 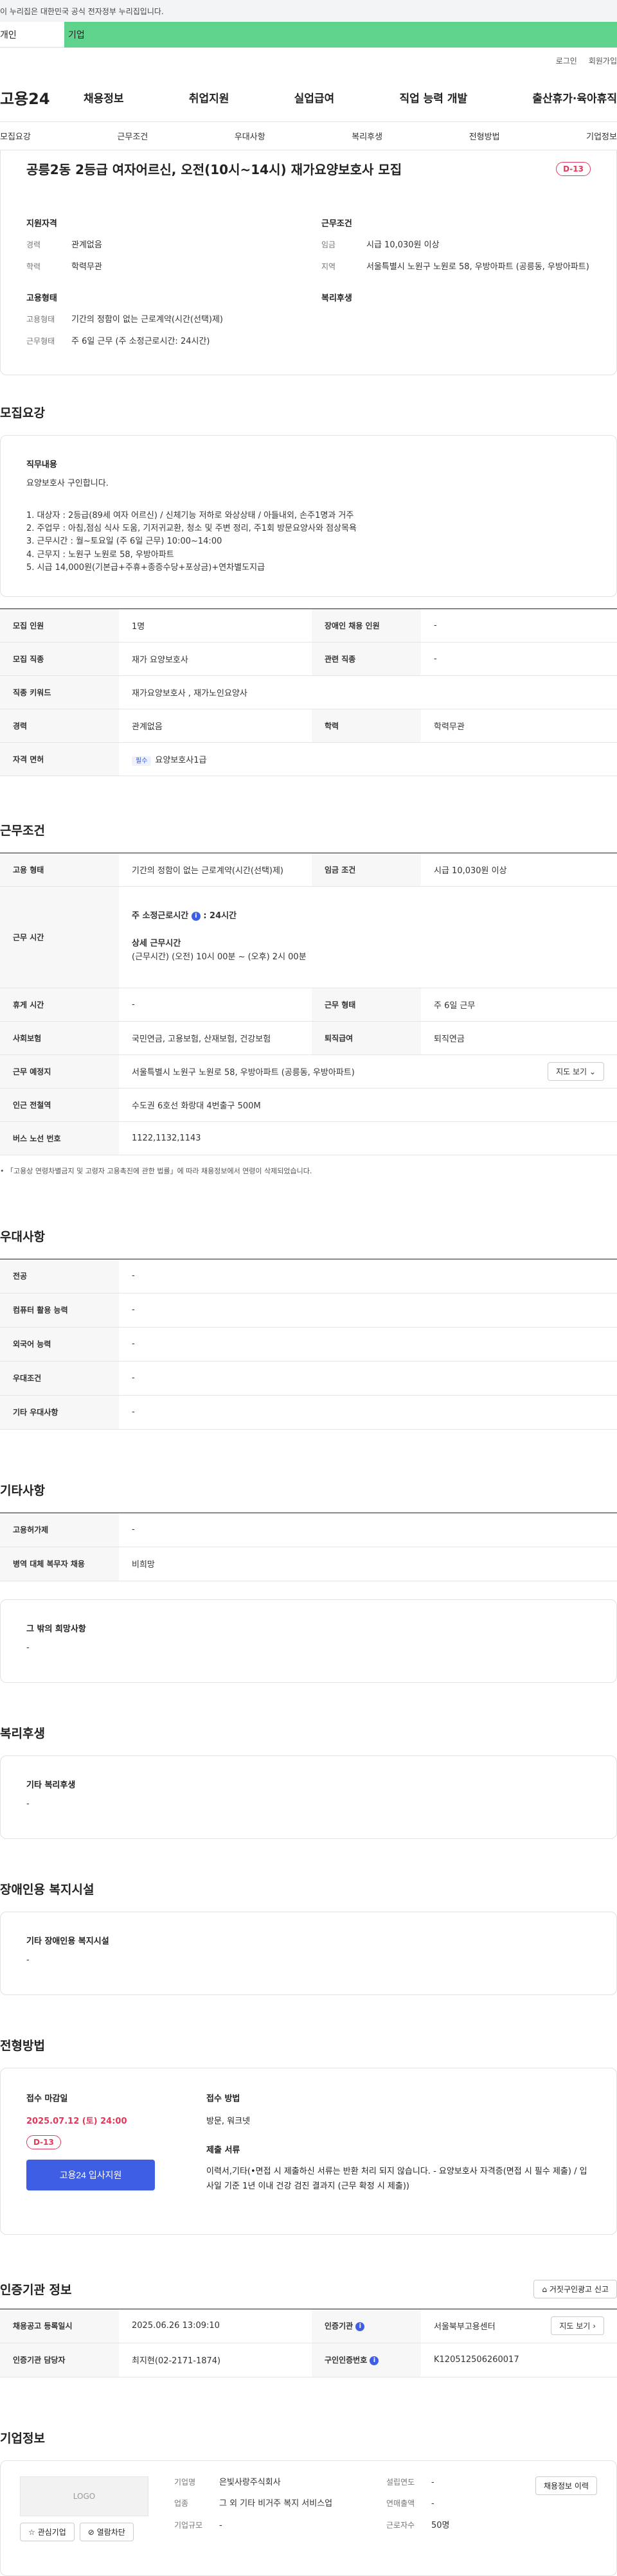 What do you see at coordinates (308, 1564) in the screenshot?
I see `table-row: 병역 대체 복무자 채용 비희망` at bounding box center [308, 1564].